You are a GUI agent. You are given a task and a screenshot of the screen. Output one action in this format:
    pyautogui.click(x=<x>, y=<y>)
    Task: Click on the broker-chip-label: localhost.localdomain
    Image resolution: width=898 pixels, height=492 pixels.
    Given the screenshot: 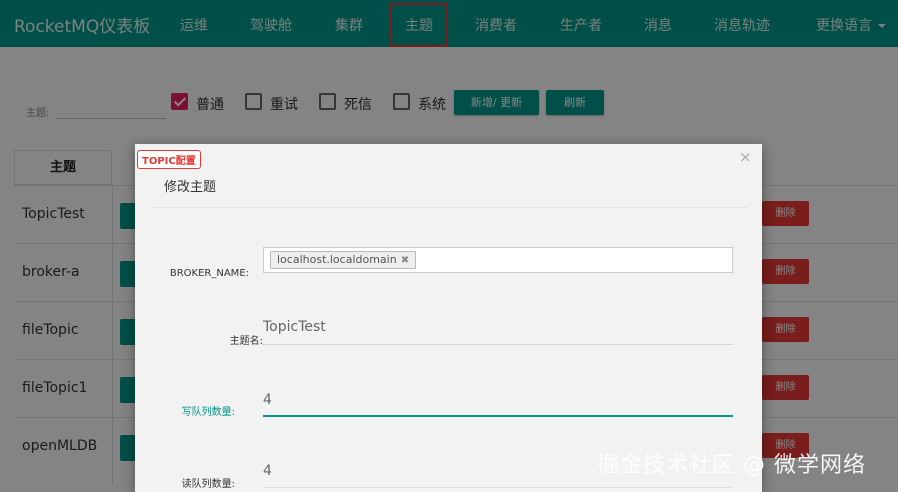 What is the action you would take?
    pyautogui.click(x=337, y=259)
    